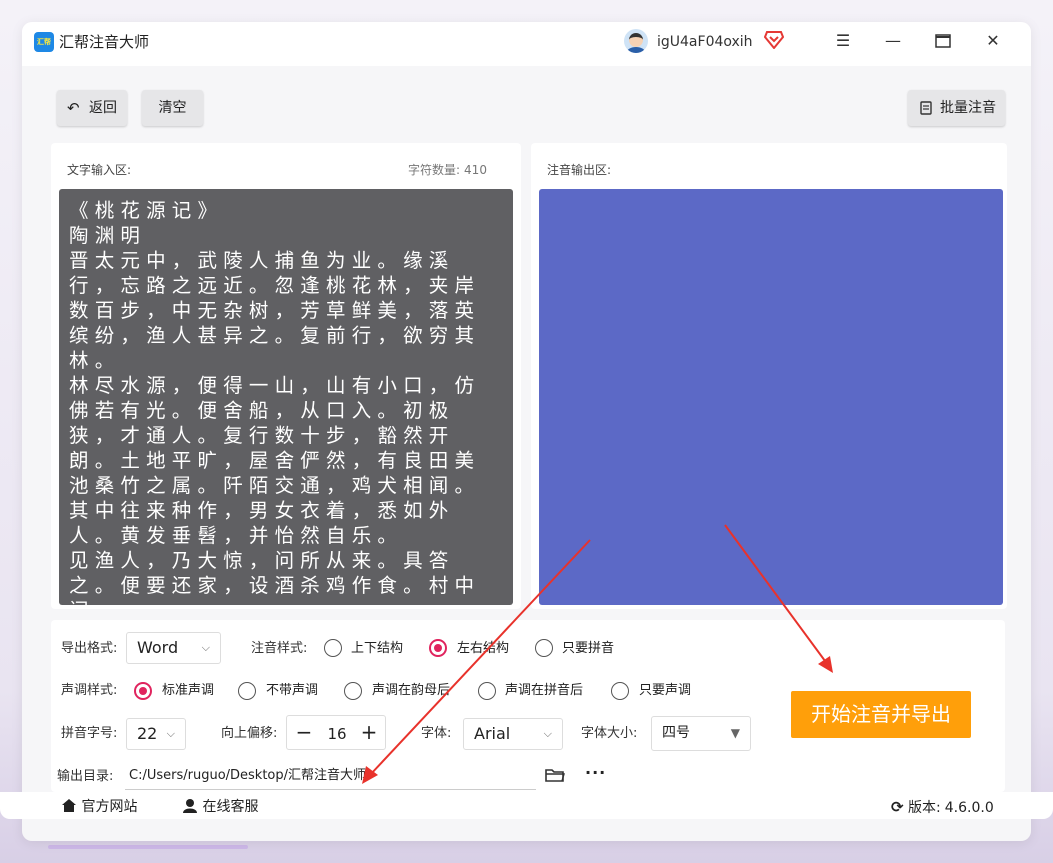  Describe the element at coordinates (544, 648) in the screenshot. I see `radio-annotation-pinyin-only` at that location.